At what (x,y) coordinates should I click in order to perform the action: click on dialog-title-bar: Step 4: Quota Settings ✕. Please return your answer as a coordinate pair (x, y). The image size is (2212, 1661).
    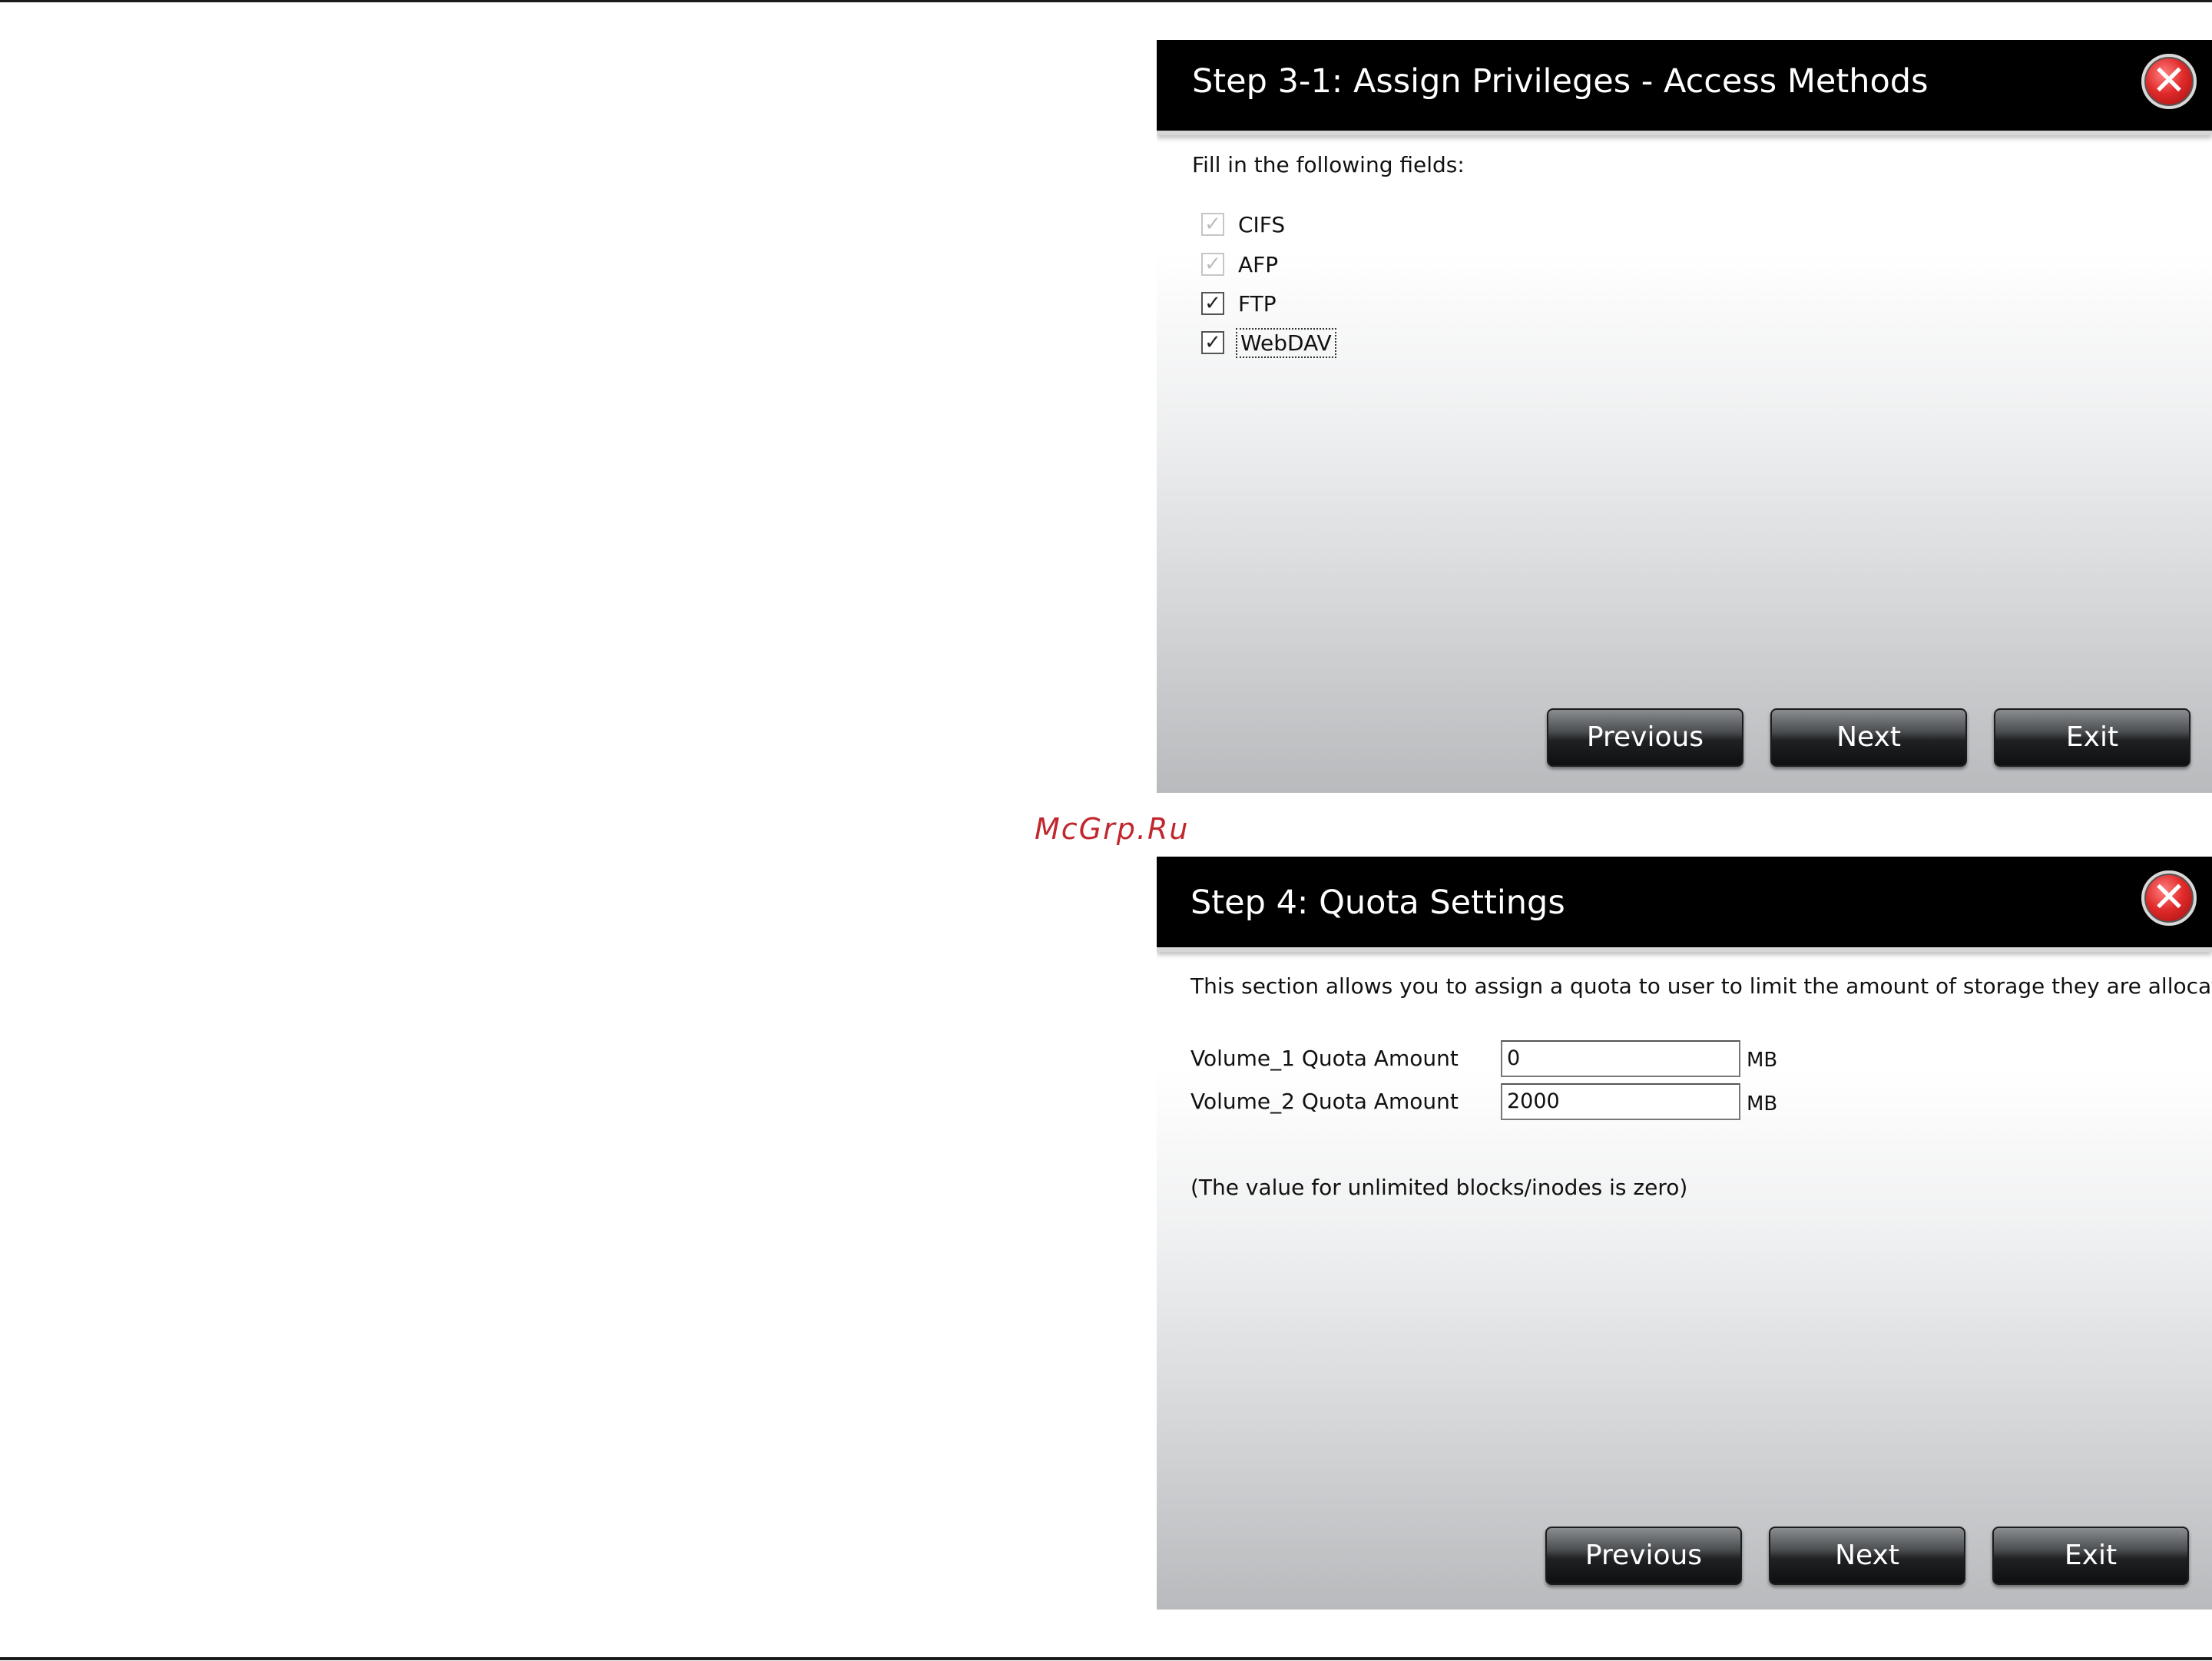
    Looking at the image, I should click on (1685, 904).